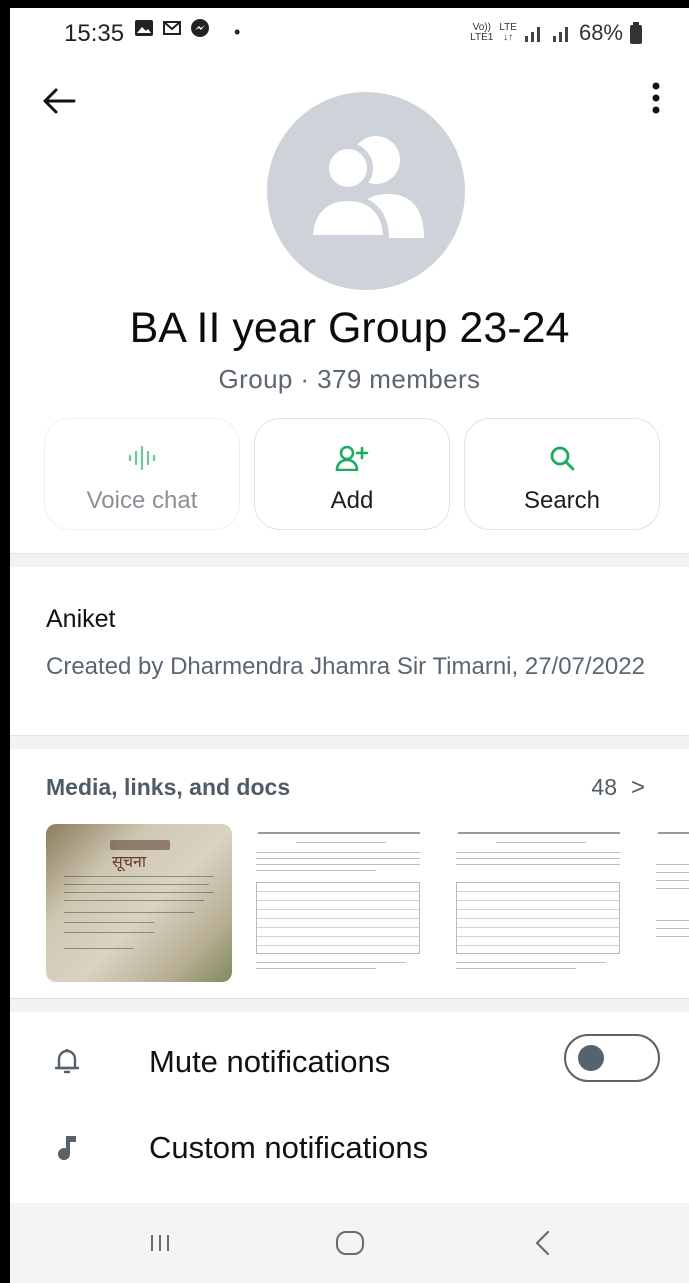 Image resolution: width=689 pixels, height=1283 pixels. Describe the element at coordinates (365, 188) in the screenshot. I see `group-avatar-icon` at that location.